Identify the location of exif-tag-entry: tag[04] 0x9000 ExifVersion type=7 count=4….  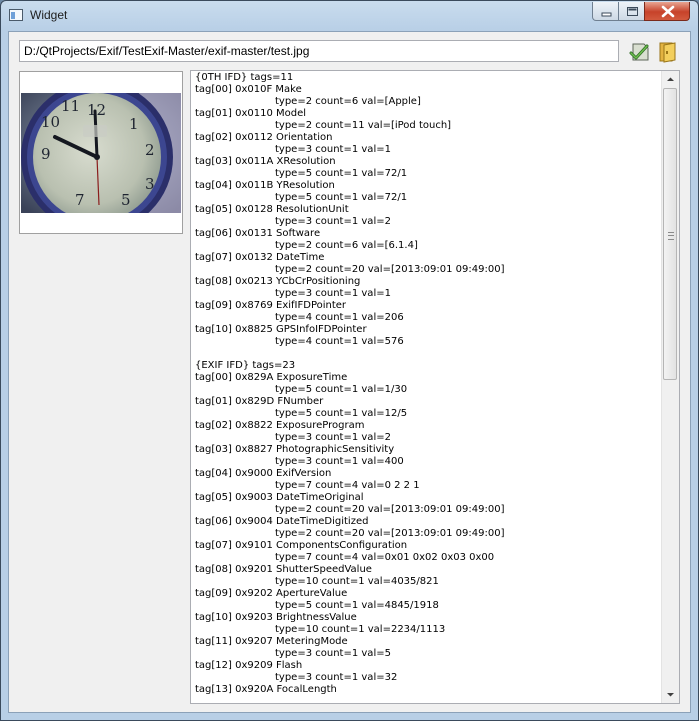
(427, 480).